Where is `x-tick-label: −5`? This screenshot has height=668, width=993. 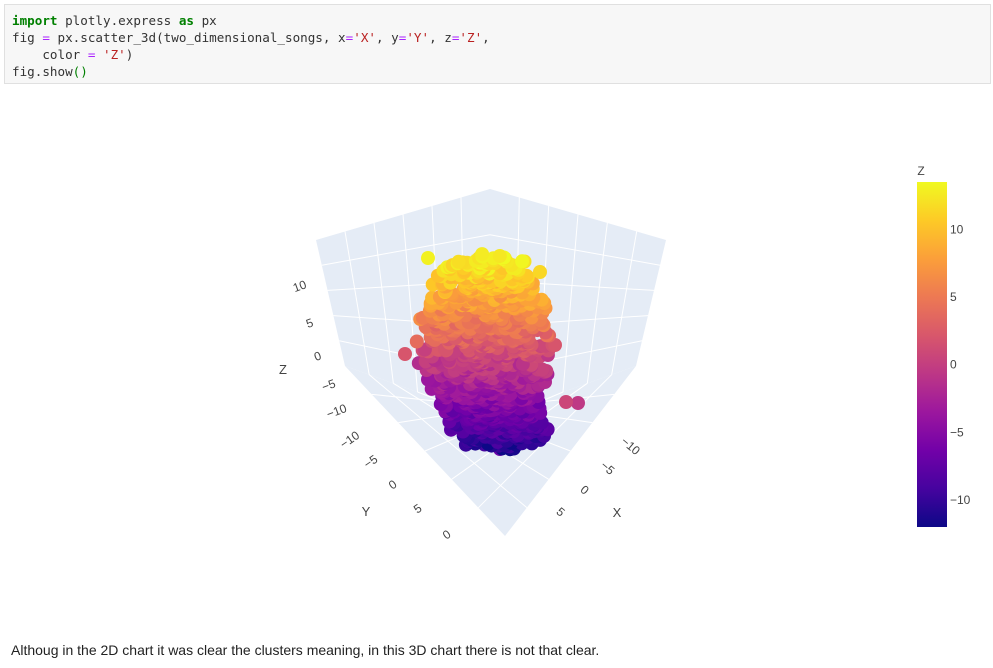
x-tick-label: −5 is located at coordinates (608, 468).